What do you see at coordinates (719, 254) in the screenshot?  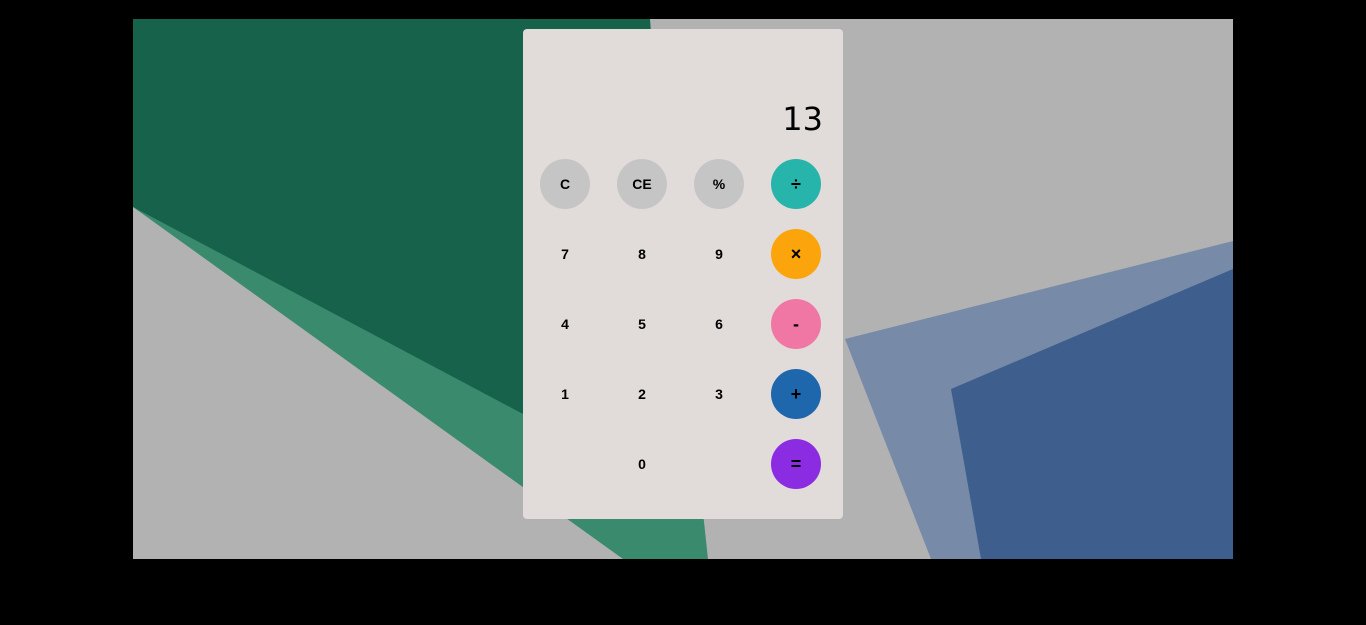 I see `digit-9-button: 9` at bounding box center [719, 254].